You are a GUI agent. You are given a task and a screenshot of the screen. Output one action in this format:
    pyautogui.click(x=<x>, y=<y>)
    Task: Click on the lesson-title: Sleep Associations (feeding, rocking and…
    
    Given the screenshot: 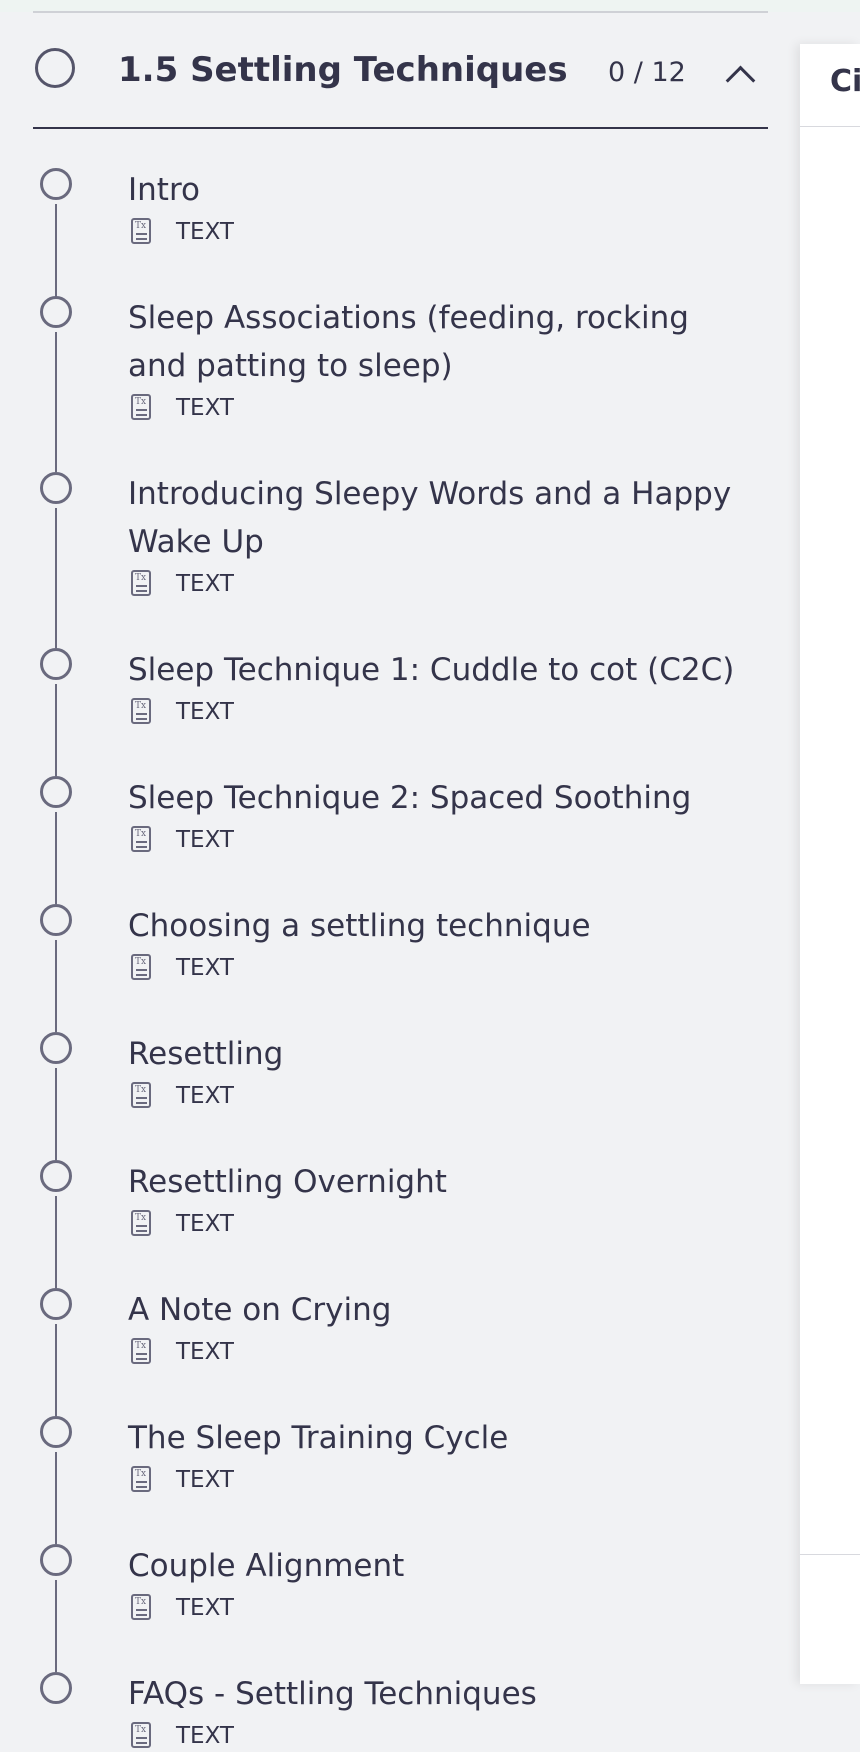 What is the action you would take?
    pyautogui.click(x=408, y=342)
    